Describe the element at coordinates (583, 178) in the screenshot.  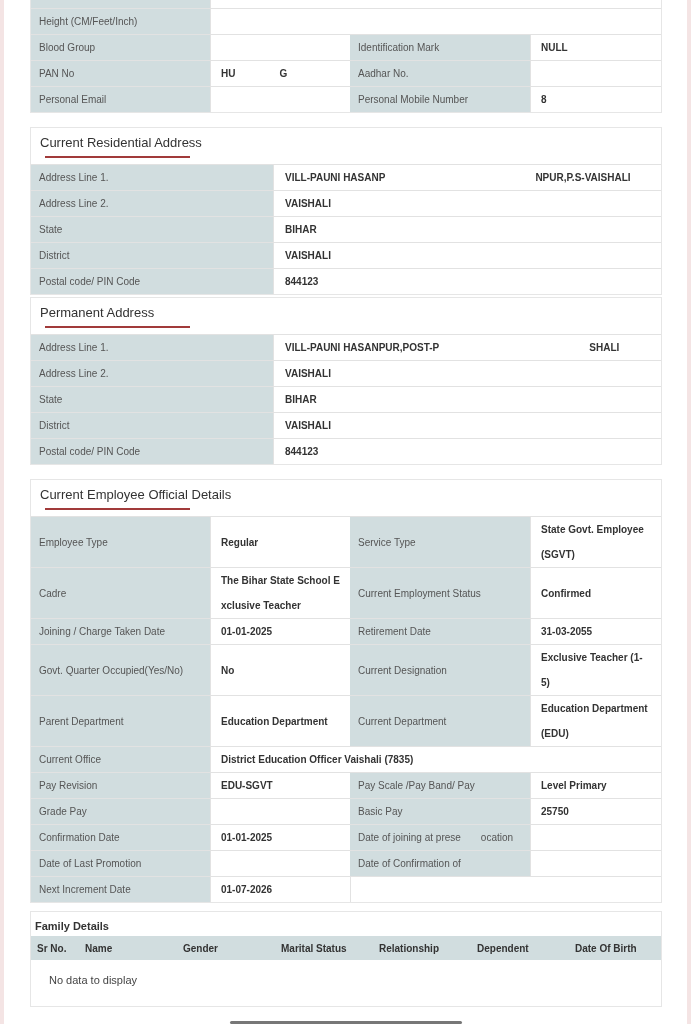
I see `field-value: NPUR,P.S-VAISHALI` at that location.